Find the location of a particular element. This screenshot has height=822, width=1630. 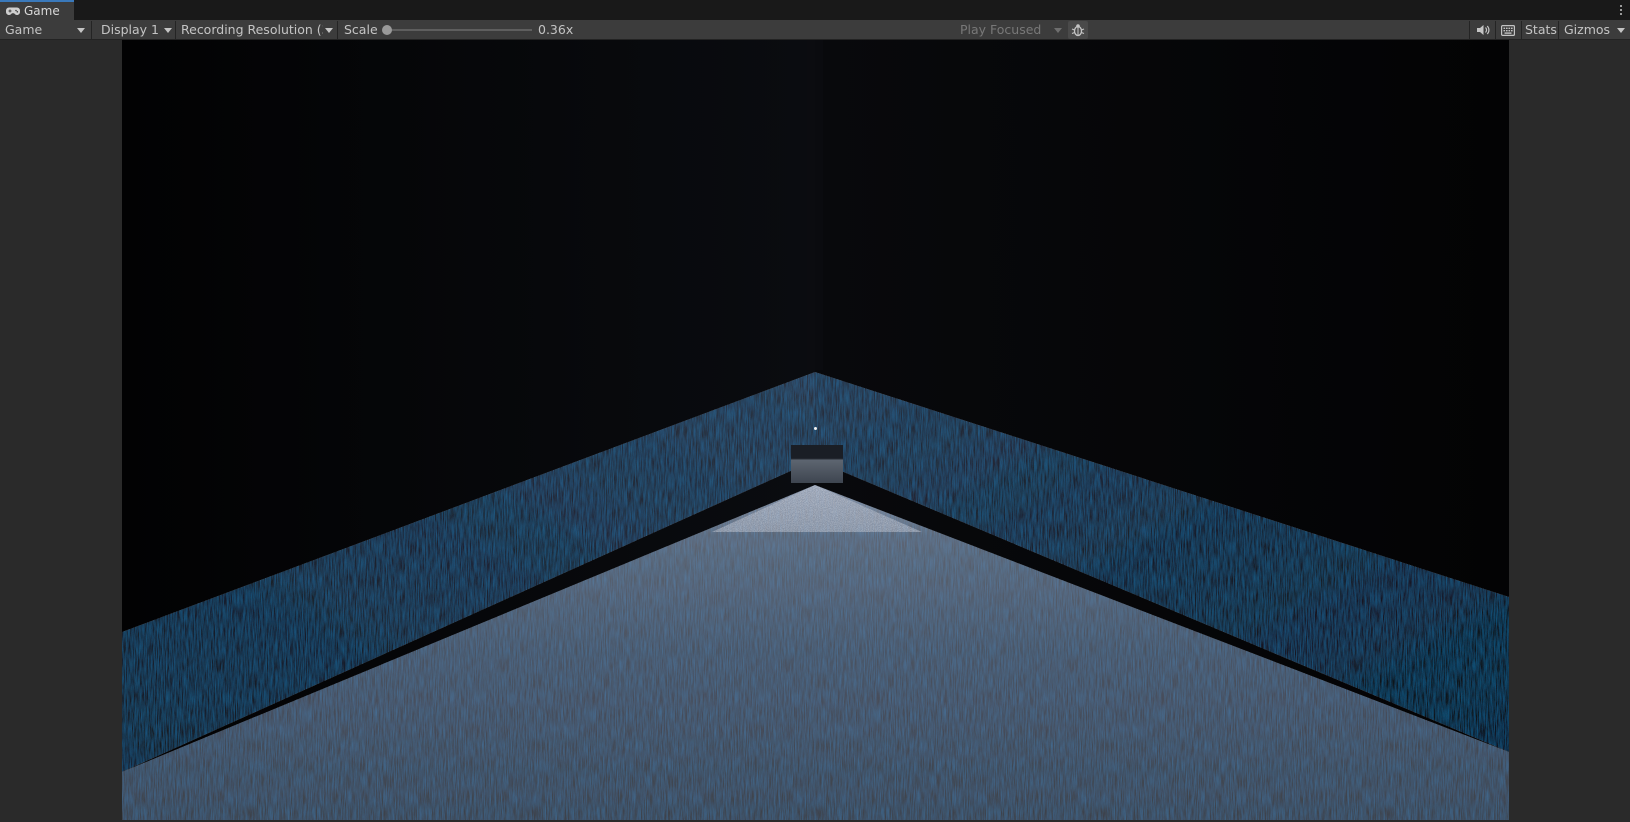

stats-label: Stats is located at coordinates (1541, 29).